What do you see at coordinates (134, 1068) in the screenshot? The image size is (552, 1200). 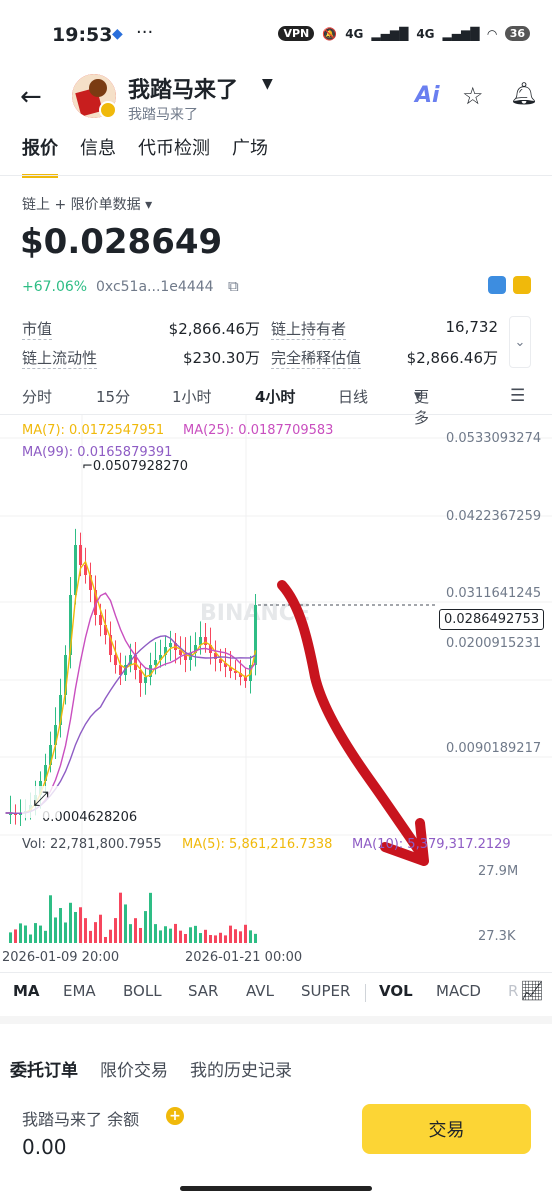 I see `tab-limit-trade: 限价交易` at bounding box center [134, 1068].